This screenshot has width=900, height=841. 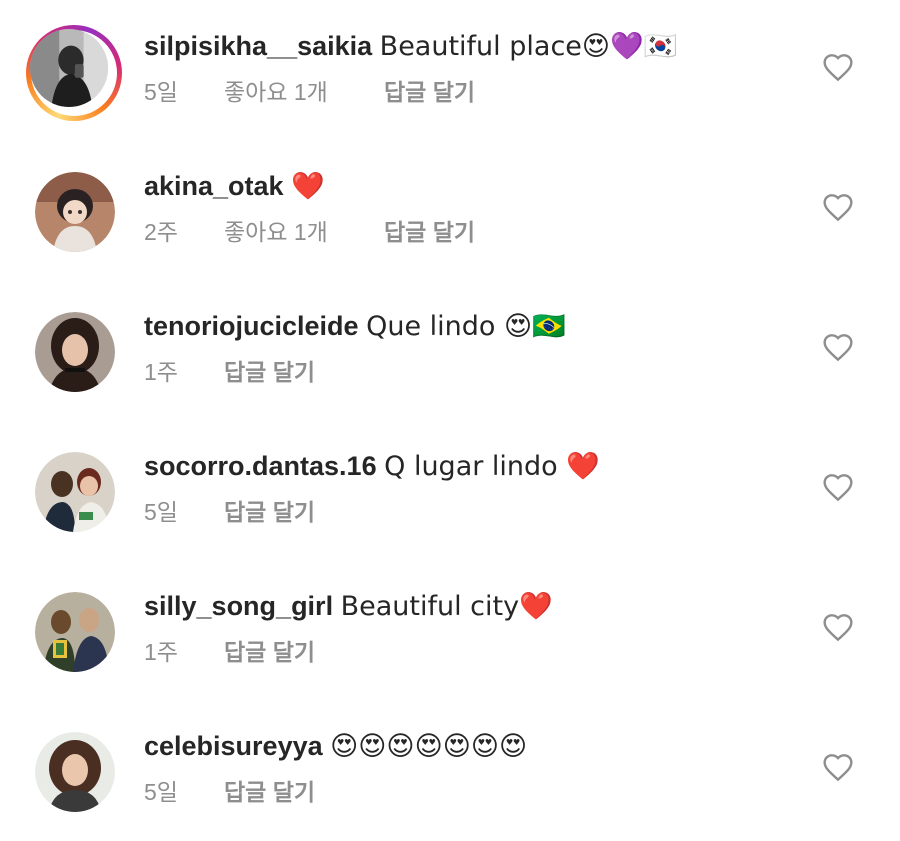 What do you see at coordinates (214, 186) in the screenshot?
I see `comment-username: akina_otak` at bounding box center [214, 186].